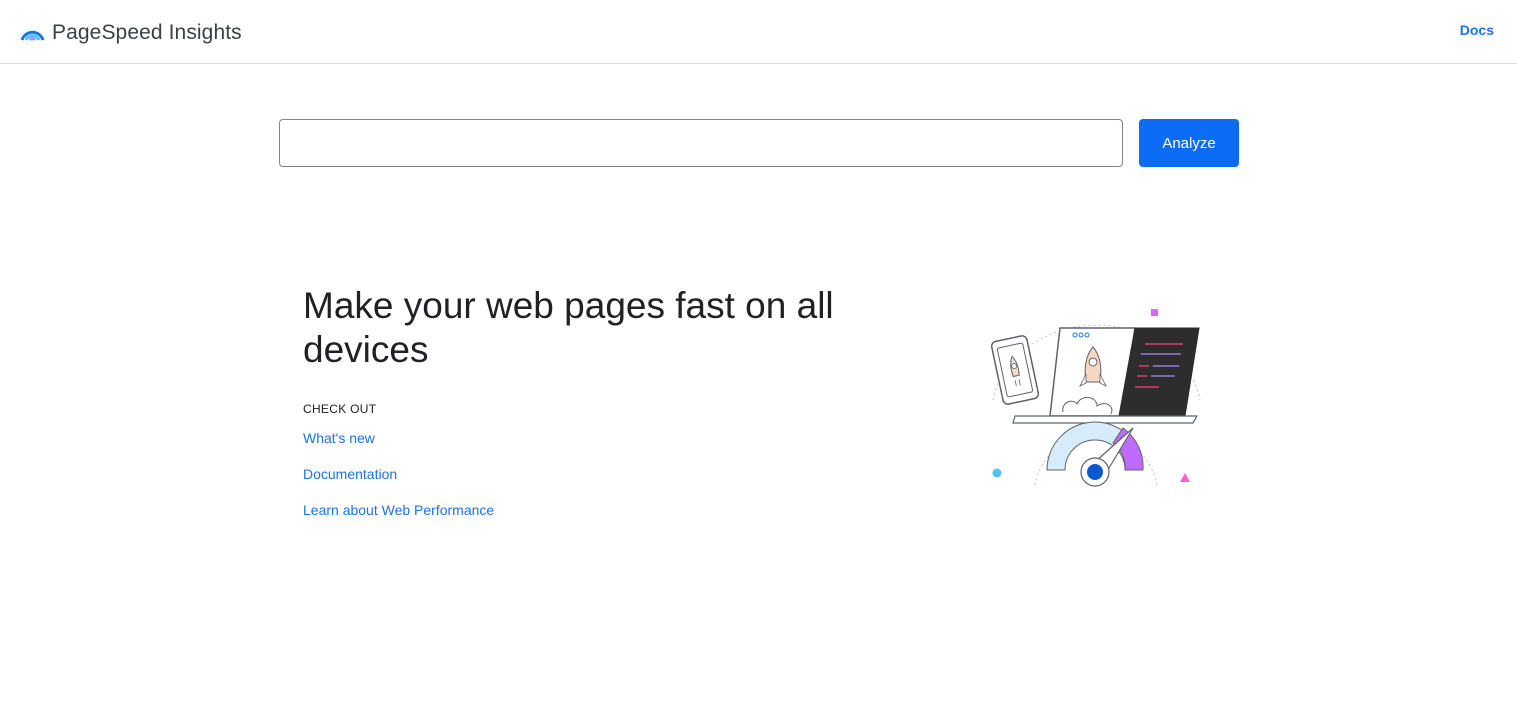  Describe the element at coordinates (32, 33) in the screenshot. I see `pagespeed-logo-icon` at that location.